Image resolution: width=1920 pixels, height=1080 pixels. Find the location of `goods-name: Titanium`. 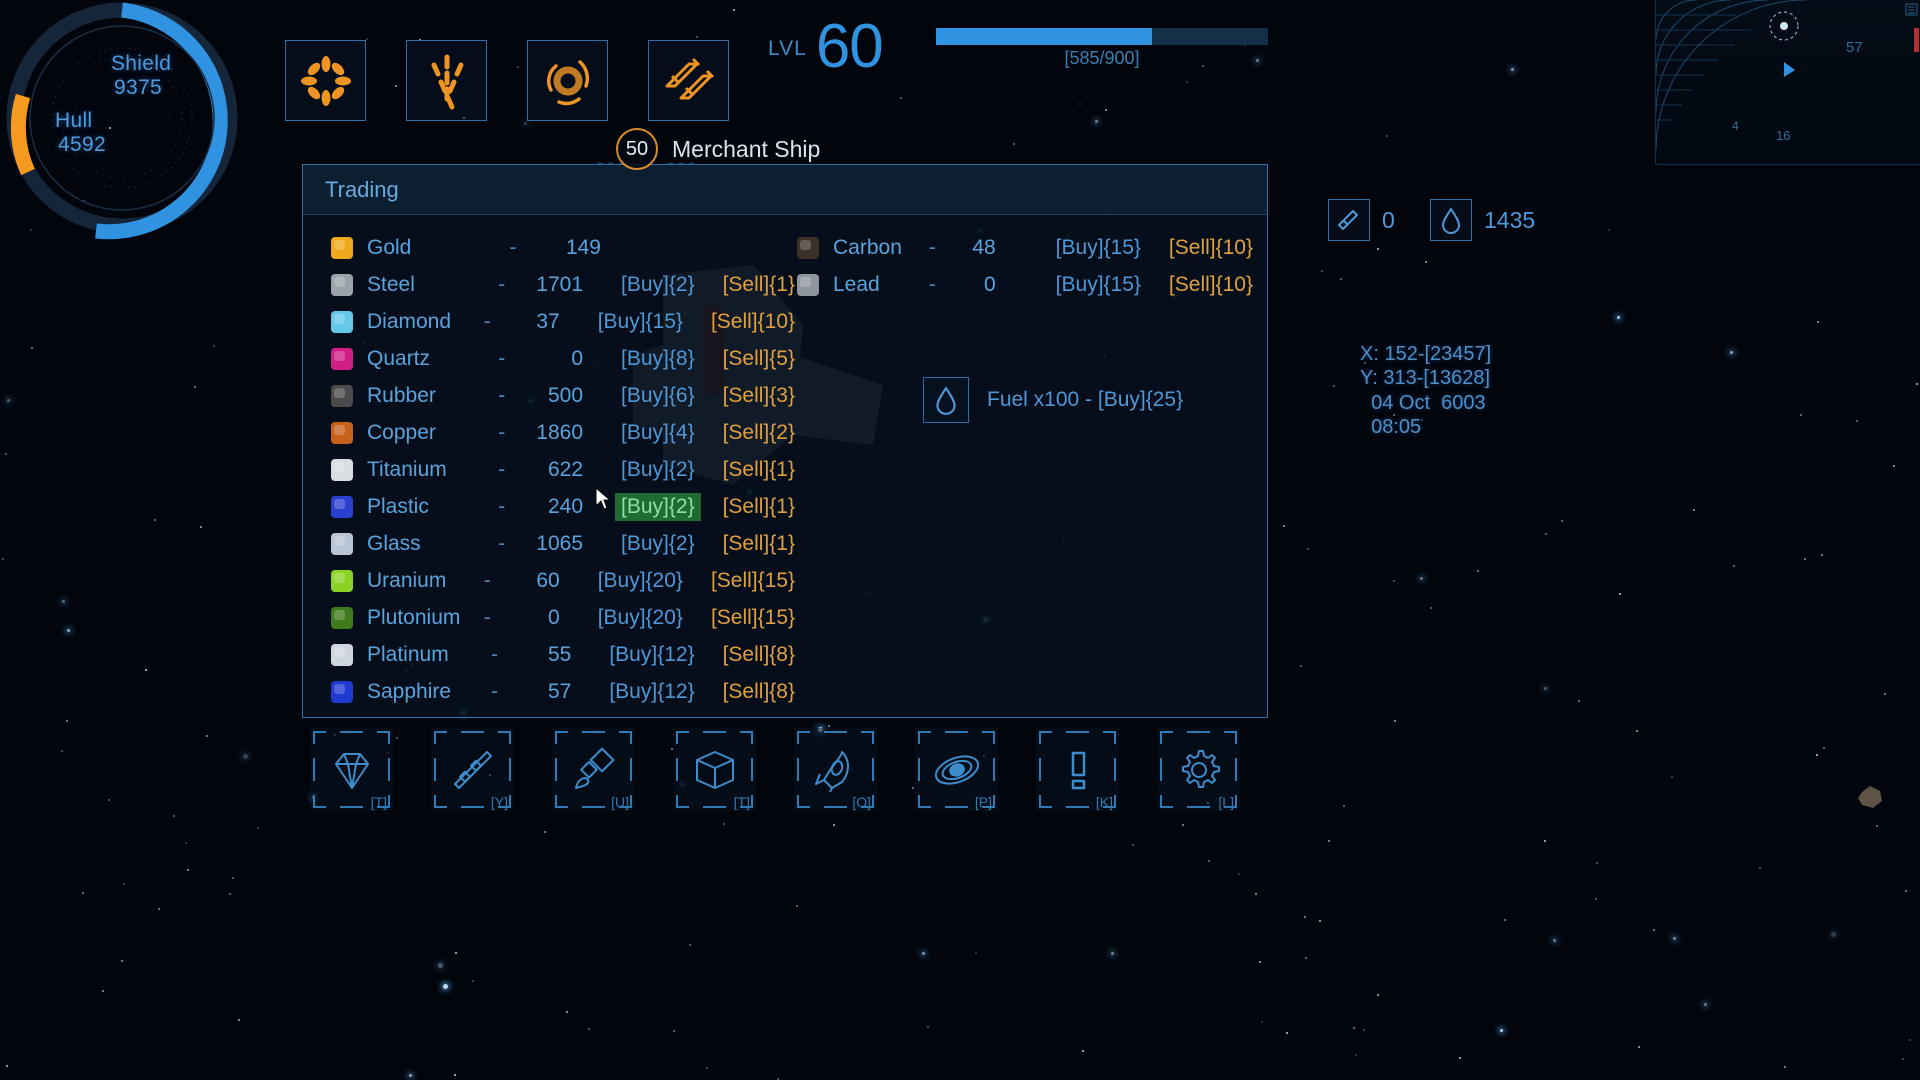

goods-name: Titanium is located at coordinates (407, 469).